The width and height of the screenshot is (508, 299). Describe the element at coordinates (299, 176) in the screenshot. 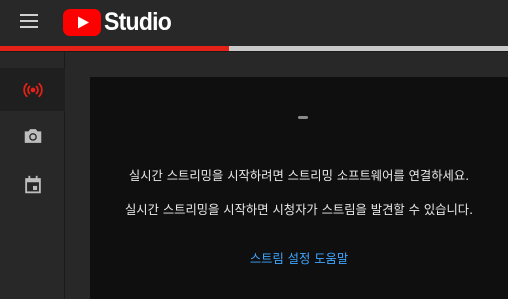

I see `connect-software-message: 실시간 스트리밍을 시작하려면 스트리밍 소프트웨어를 연결하세요.` at that location.